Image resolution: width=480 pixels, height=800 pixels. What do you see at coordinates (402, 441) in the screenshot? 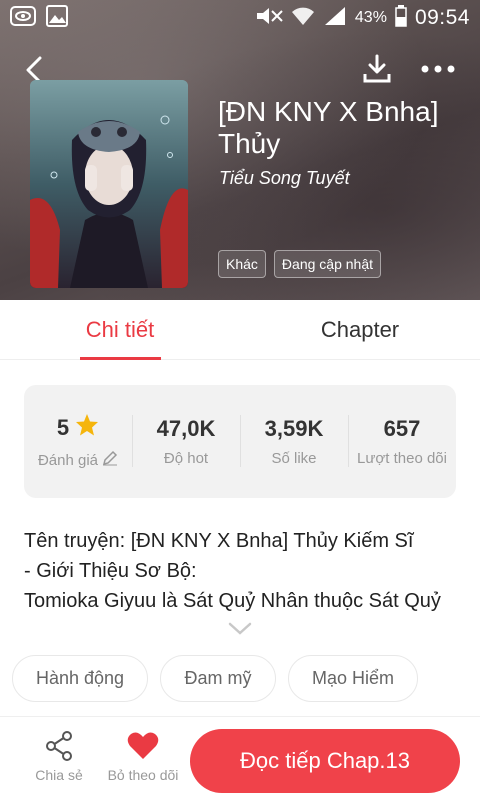
I see `stat-followers: 657 Lượt theo dõi` at bounding box center [402, 441].